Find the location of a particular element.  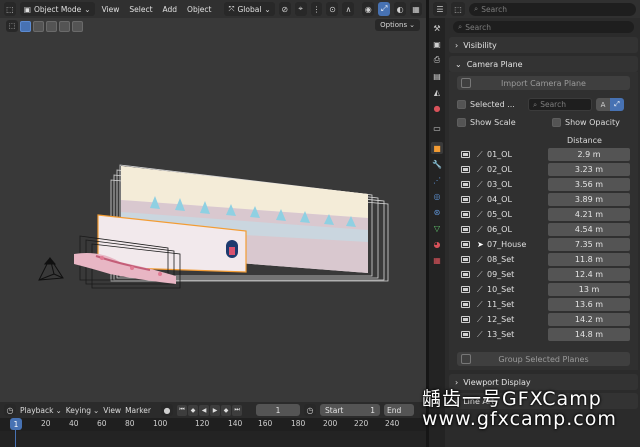

xray-icon: ▦ is located at coordinates (416, 9).